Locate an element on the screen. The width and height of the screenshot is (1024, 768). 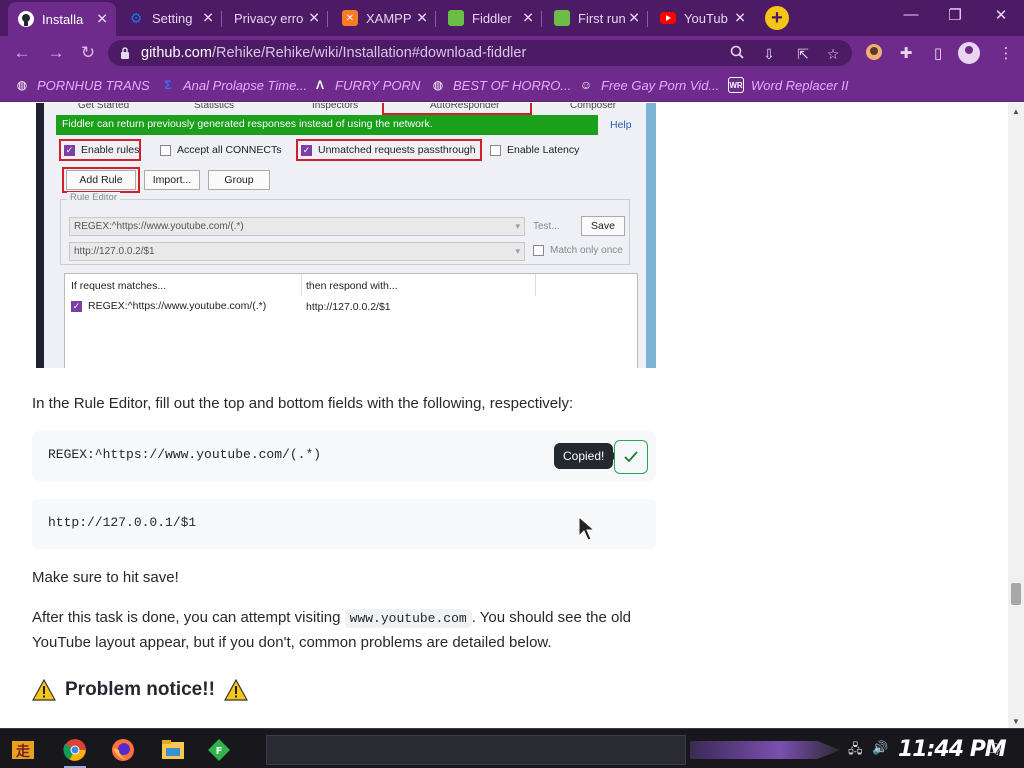
tab-xampp: ✕ XAMPP ✕ is located at coordinates (384, 18).